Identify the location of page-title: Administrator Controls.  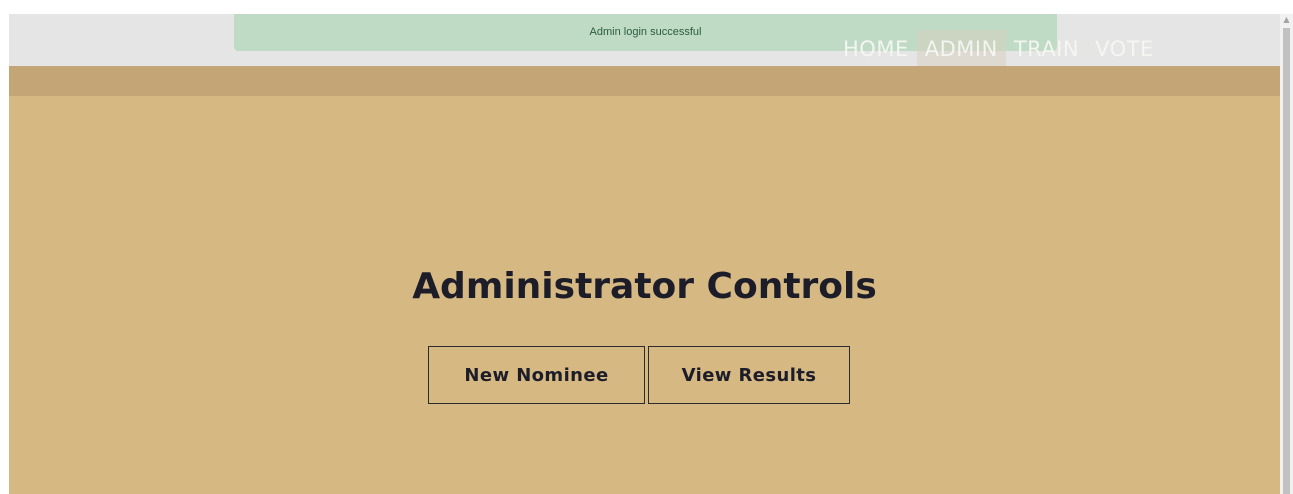
(644, 286).